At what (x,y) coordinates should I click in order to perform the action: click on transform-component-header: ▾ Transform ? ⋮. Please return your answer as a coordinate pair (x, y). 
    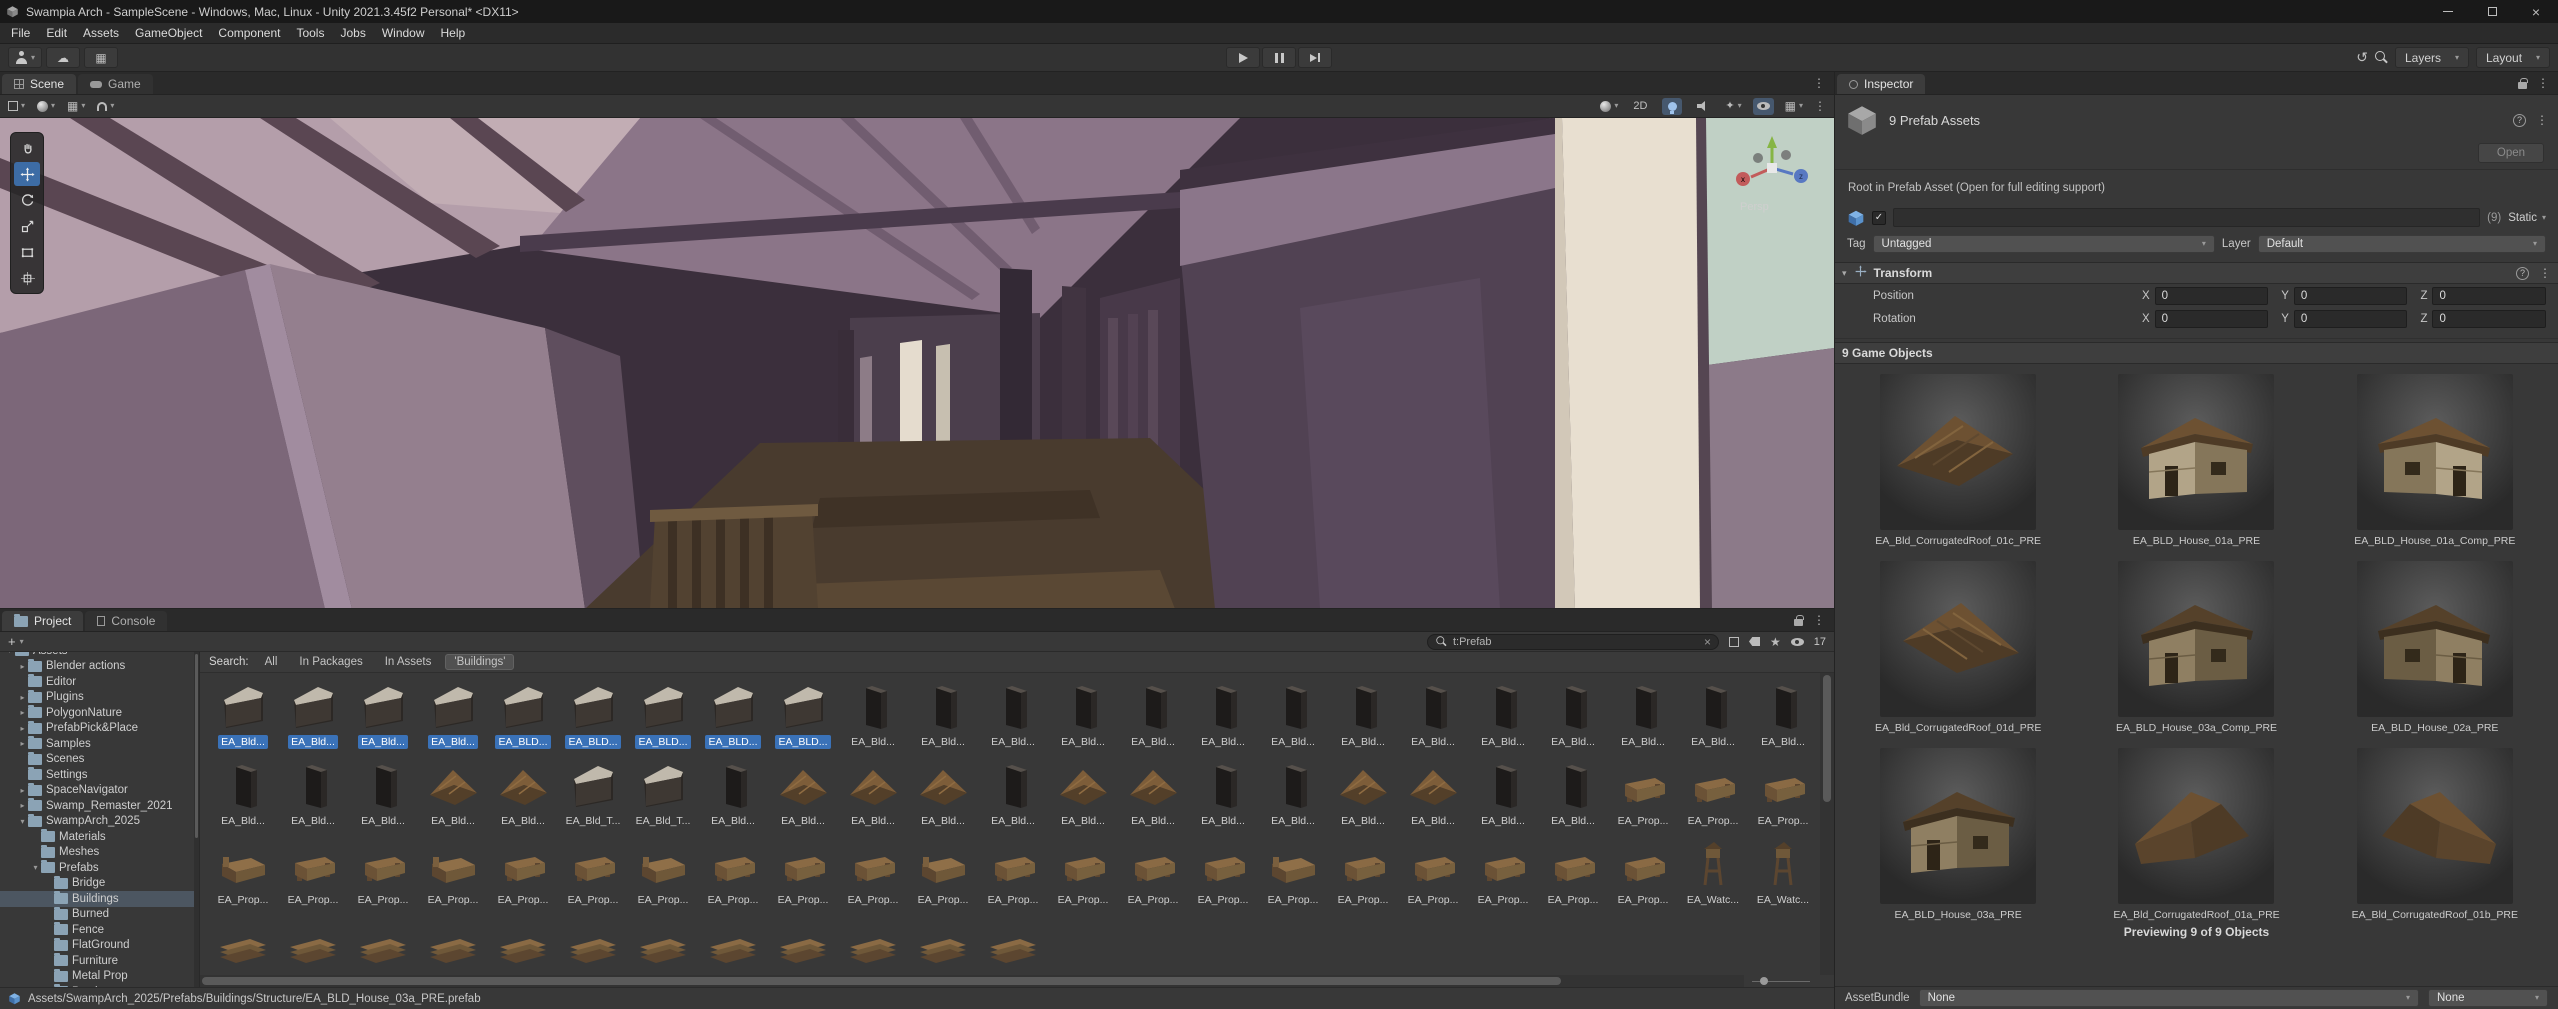
    Looking at the image, I should click on (2196, 273).